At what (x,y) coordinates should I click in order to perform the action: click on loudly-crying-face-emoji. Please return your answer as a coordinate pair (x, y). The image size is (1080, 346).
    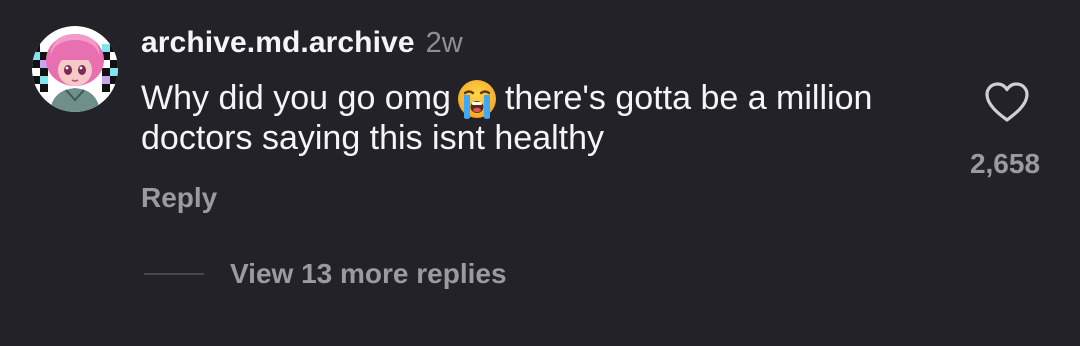
    Looking at the image, I should click on (477, 98).